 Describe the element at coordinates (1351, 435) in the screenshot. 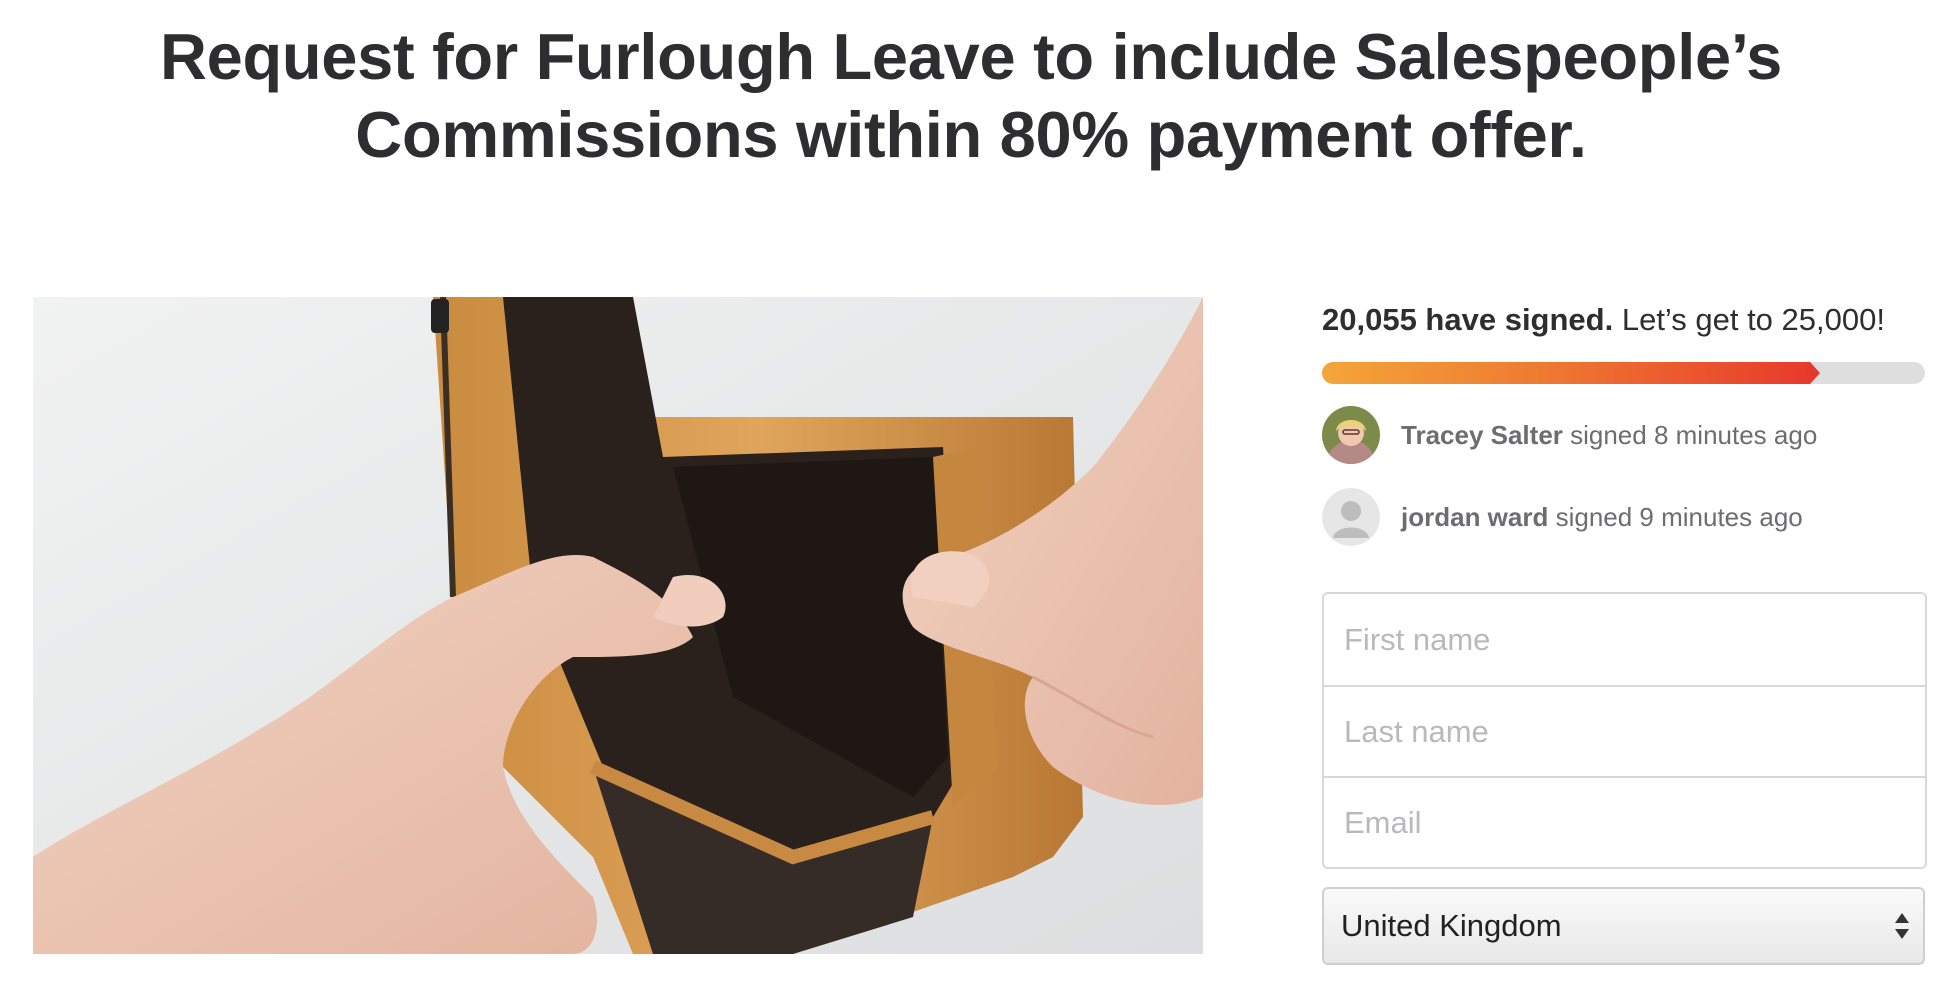

I see `signer-avatar-photo` at that location.